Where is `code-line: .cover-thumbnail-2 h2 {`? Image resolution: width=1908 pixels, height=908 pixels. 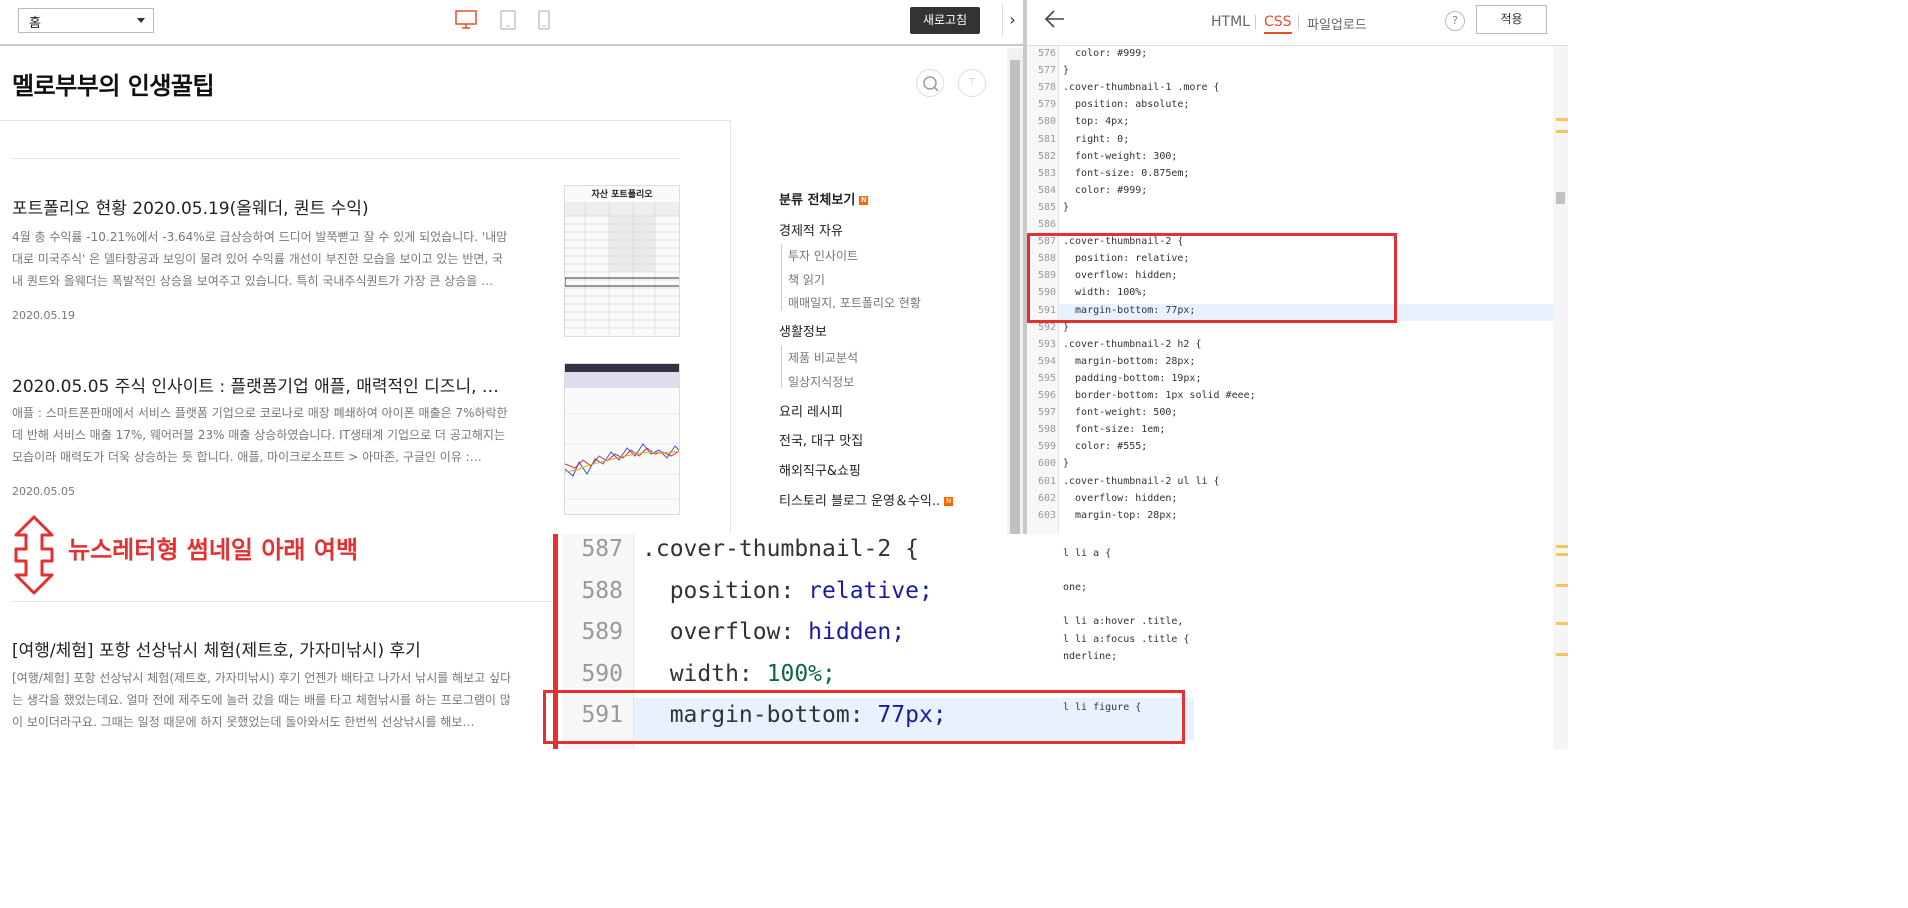
code-line: .cover-thumbnail-2 h2 { is located at coordinates (1132, 344).